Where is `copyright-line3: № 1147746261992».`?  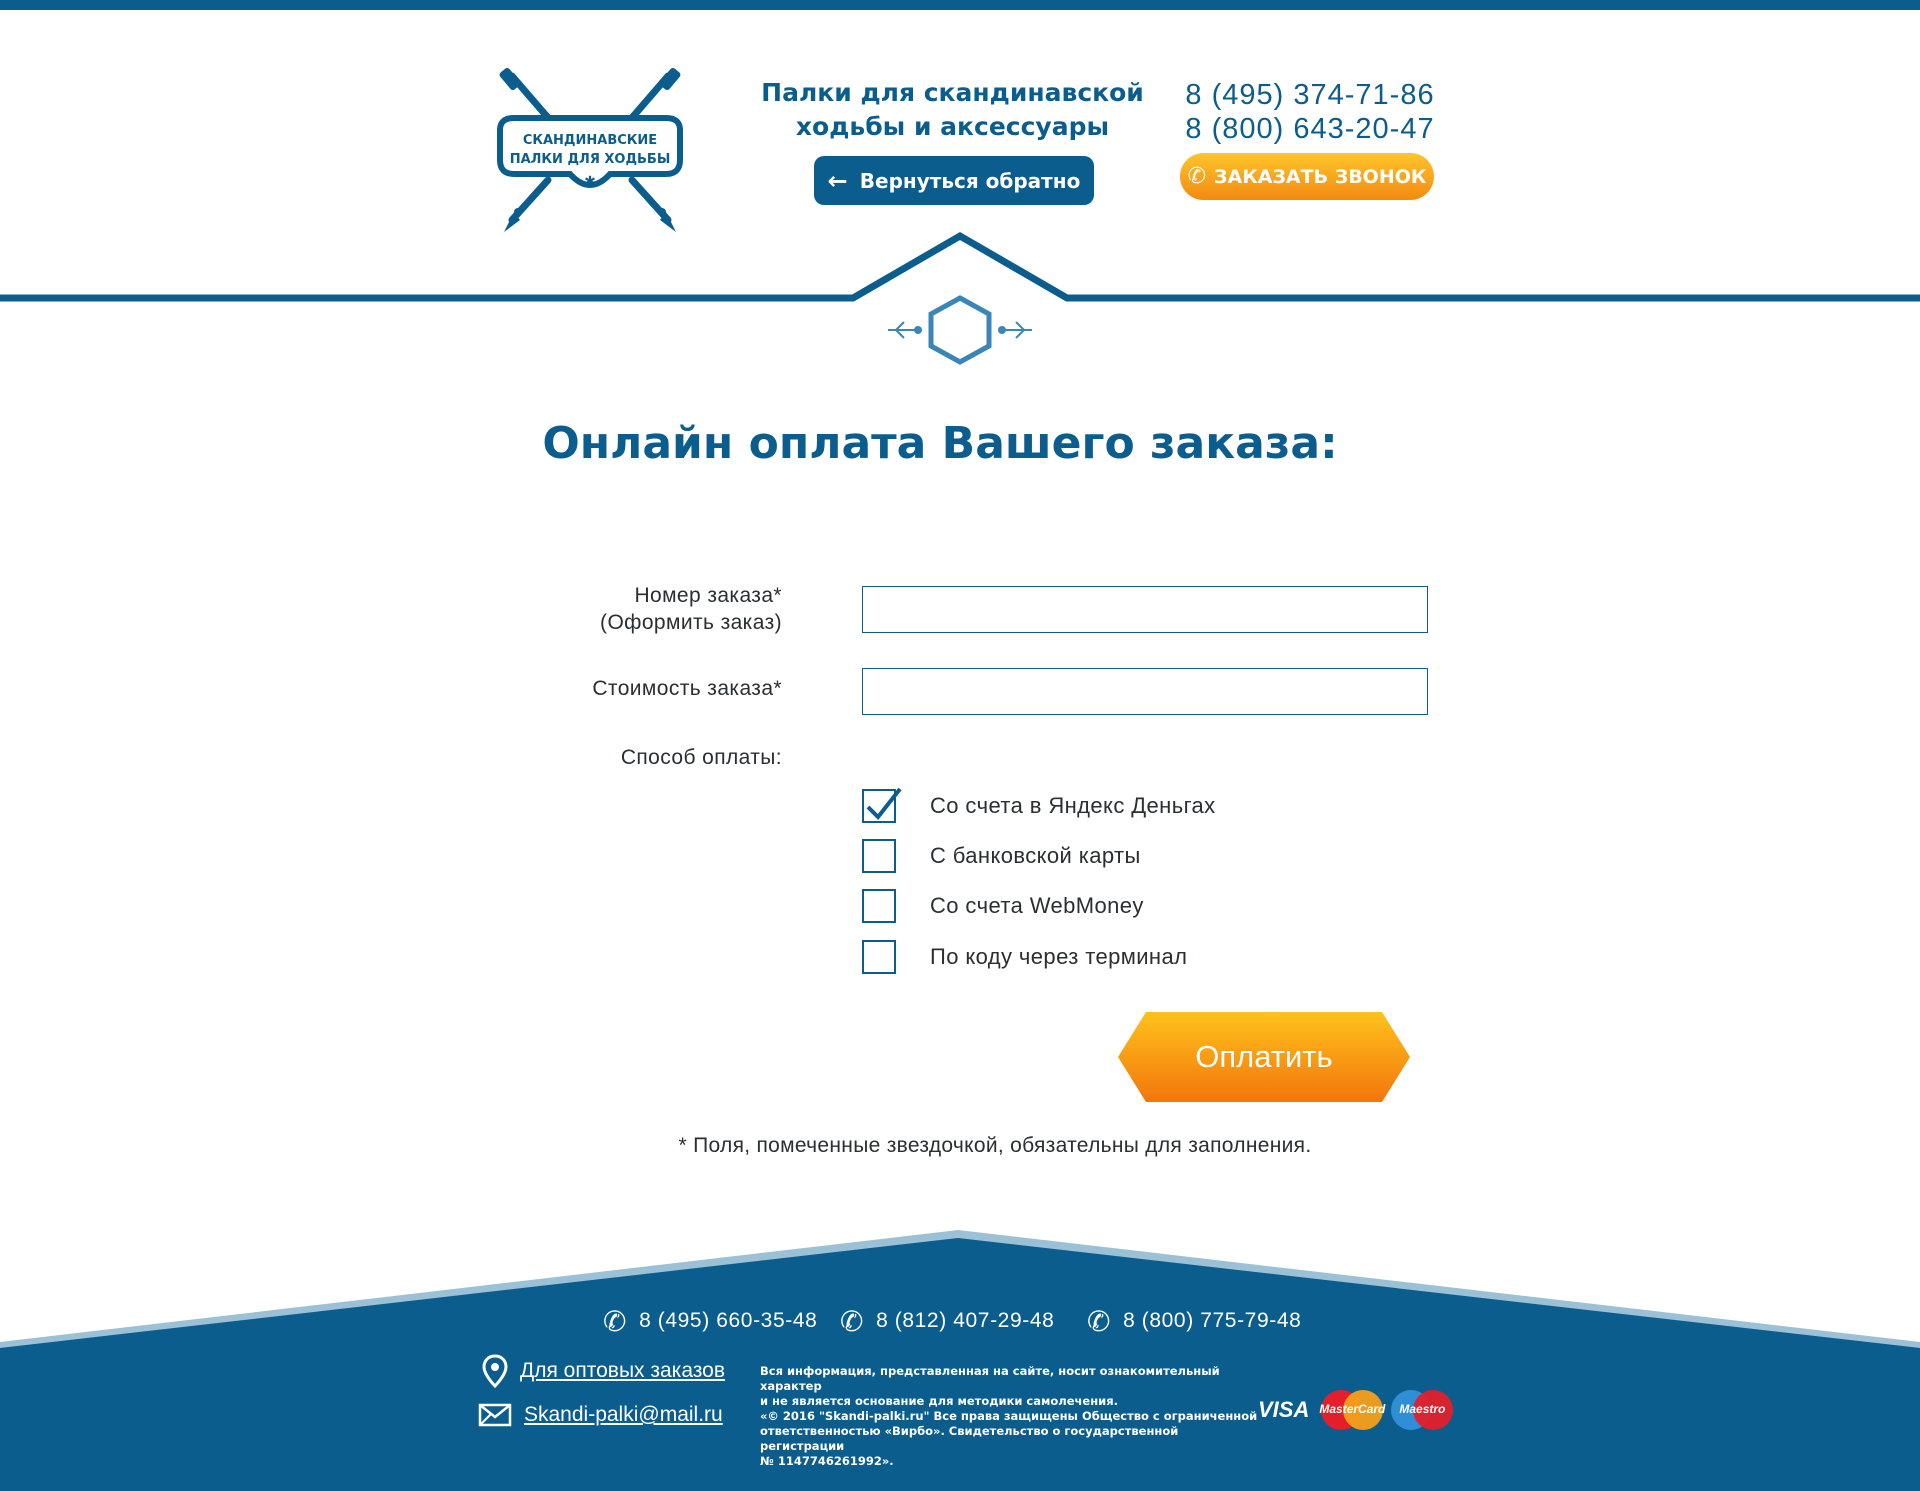 copyright-line3: № 1147746261992». is located at coordinates (827, 1461).